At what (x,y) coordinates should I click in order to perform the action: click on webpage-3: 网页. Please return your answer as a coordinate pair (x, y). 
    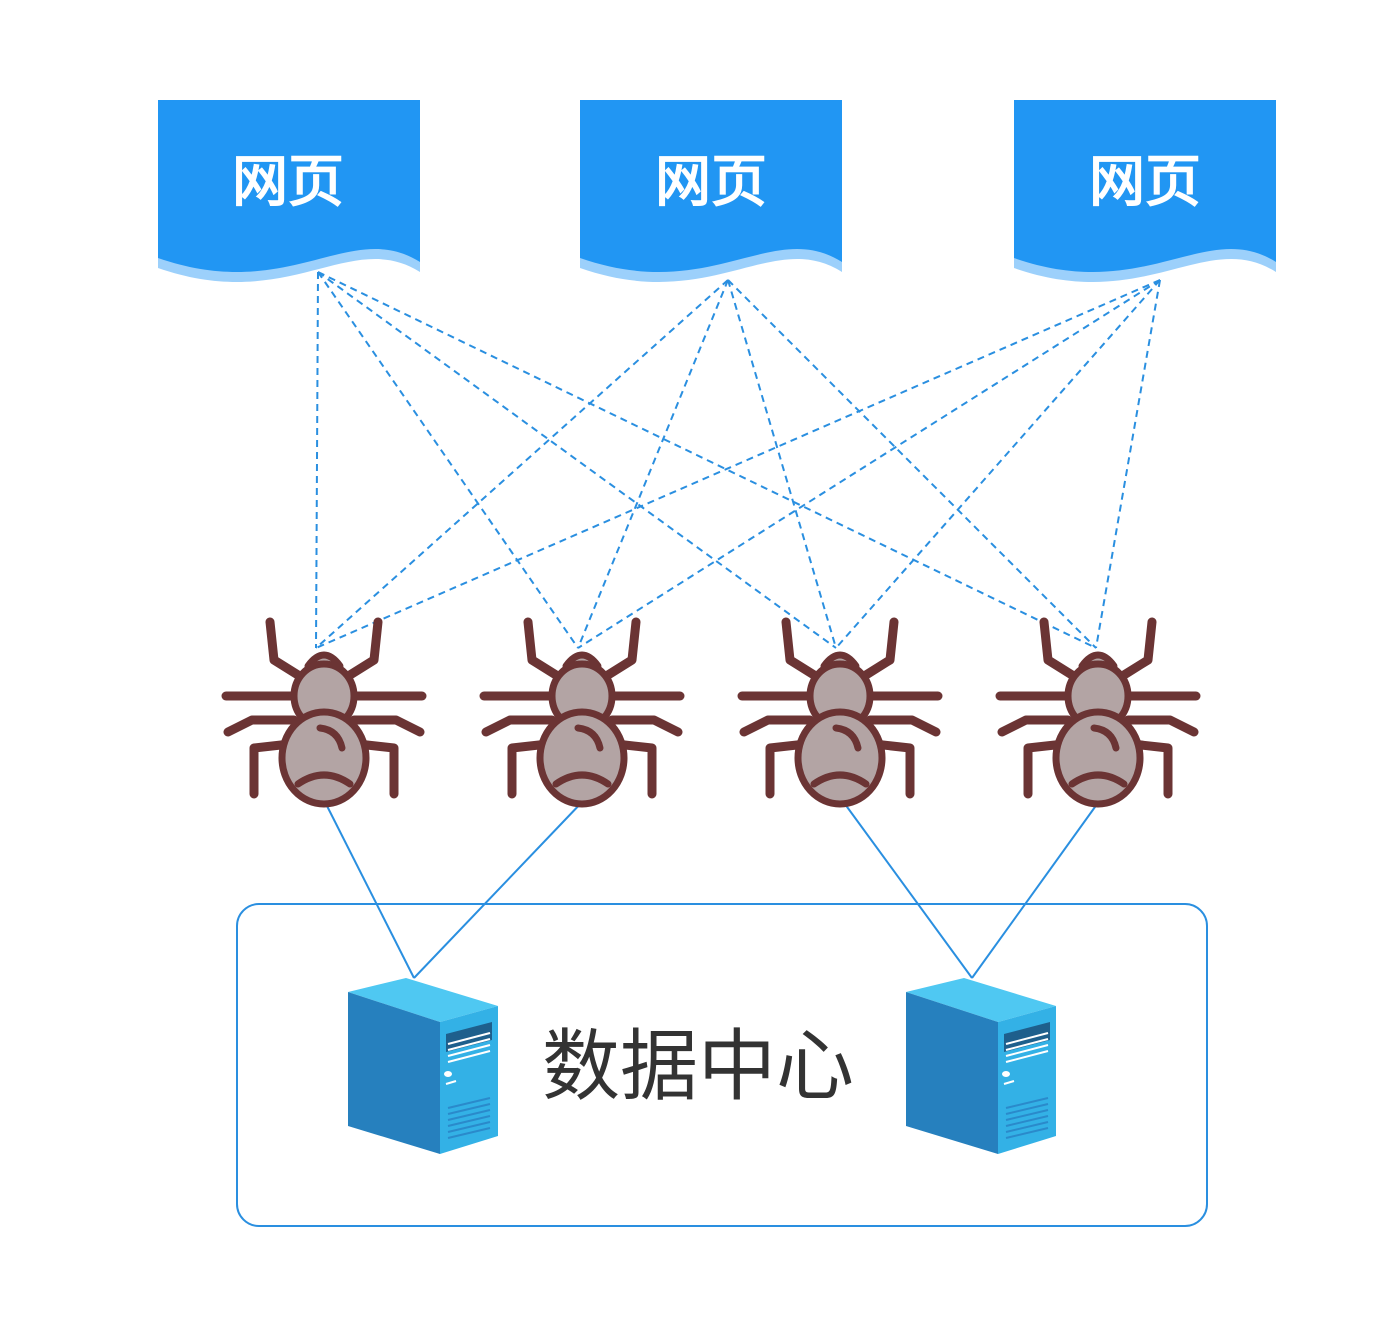
    Looking at the image, I should click on (1145, 191).